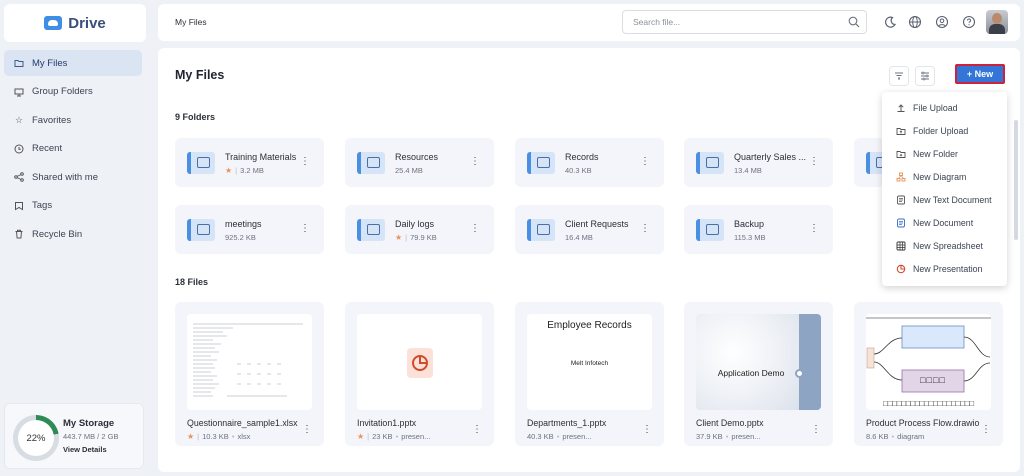  What do you see at coordinates (36, 438) in the screenshot?
I see `storage-percent: 22%` at bounding box center [36, 438].